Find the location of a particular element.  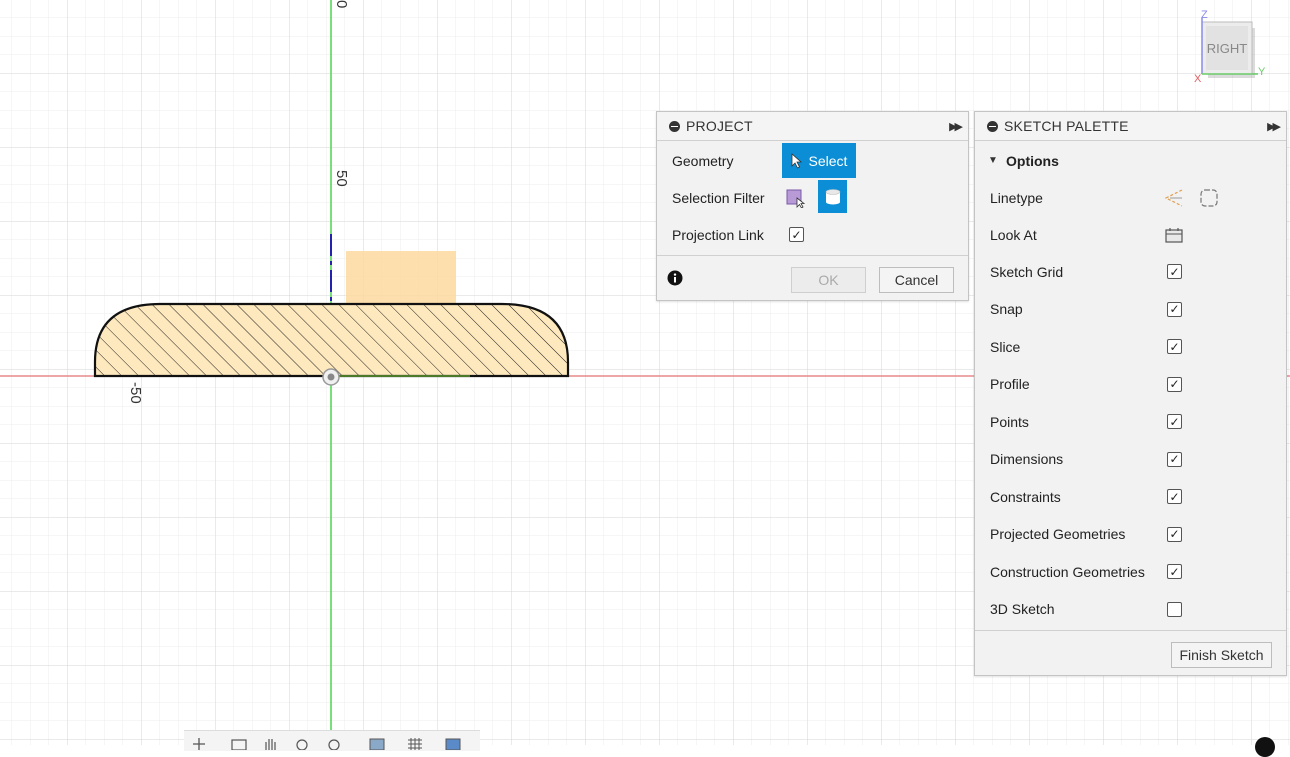

select-geometry-button: Select is located at coordinates (819, 160).